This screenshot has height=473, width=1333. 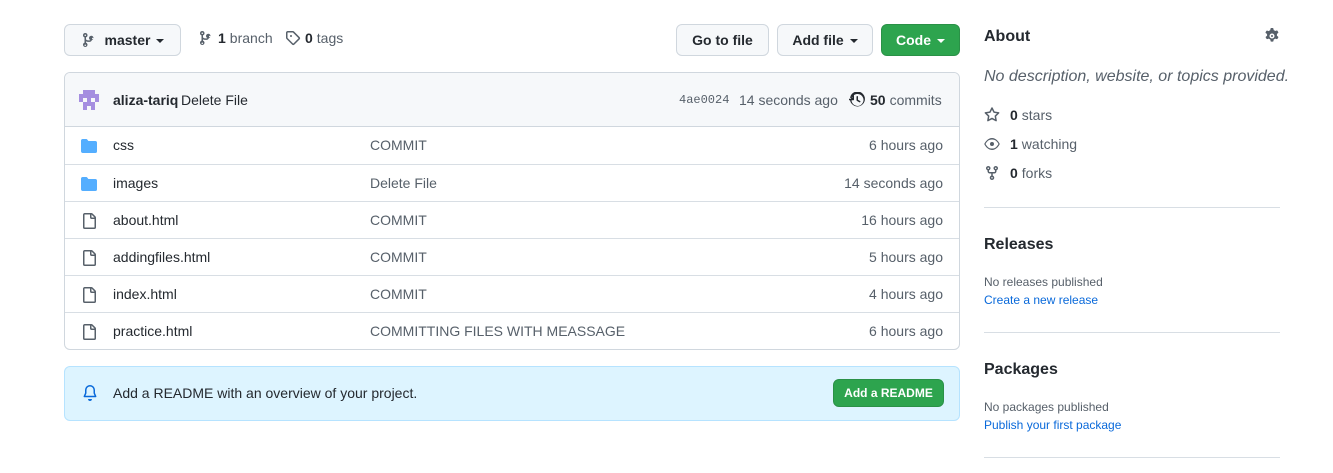 What do you see at coordinates (704, 100) in the screenshot?
I see `commit-sha: 4ae0024` at bounding box center [704, 100].